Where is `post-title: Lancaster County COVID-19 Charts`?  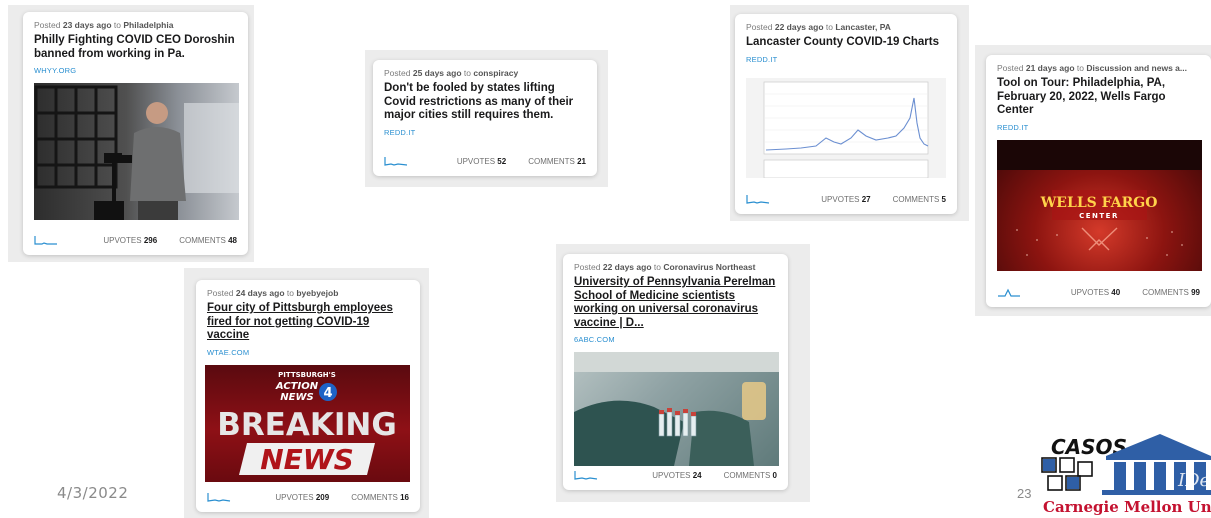 post-title: Lancaster County COVID-19 Charts is located at coordinates (846, 43).